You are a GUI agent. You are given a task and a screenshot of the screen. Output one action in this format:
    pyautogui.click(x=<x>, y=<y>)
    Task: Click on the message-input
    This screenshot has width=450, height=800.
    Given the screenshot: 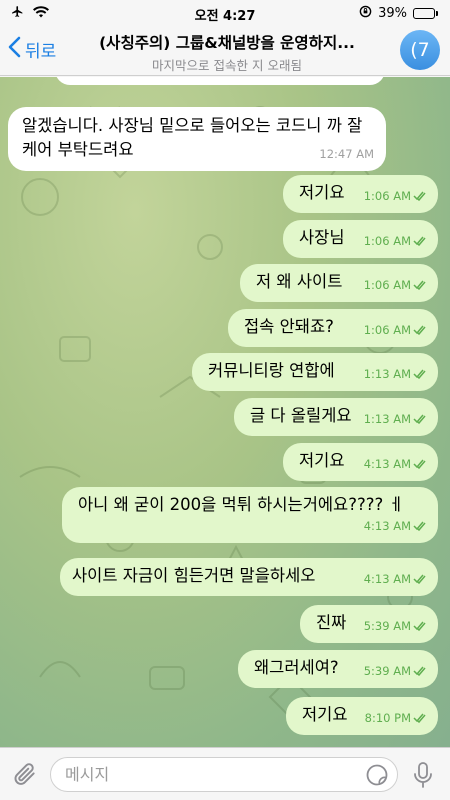 What is the action you would take?
    pyautogui.click(x=224, y=774)
    